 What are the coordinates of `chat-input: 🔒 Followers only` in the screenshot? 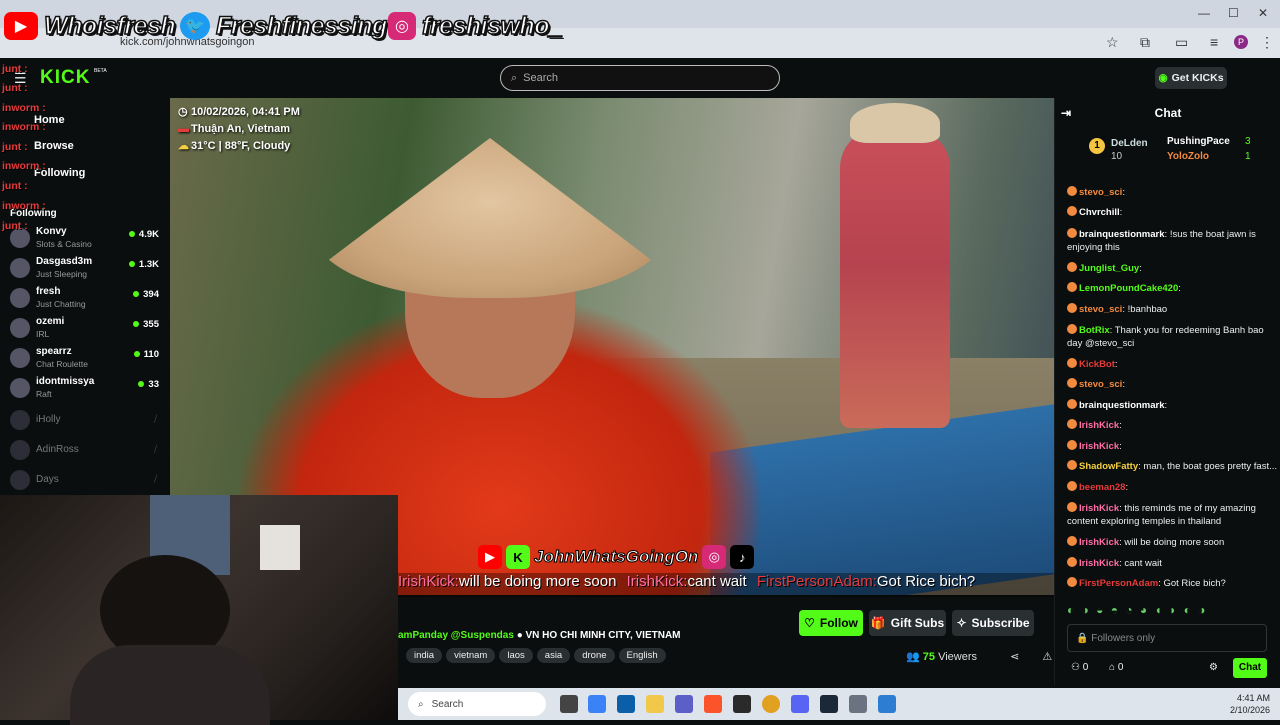 It's located at (1167, 638).